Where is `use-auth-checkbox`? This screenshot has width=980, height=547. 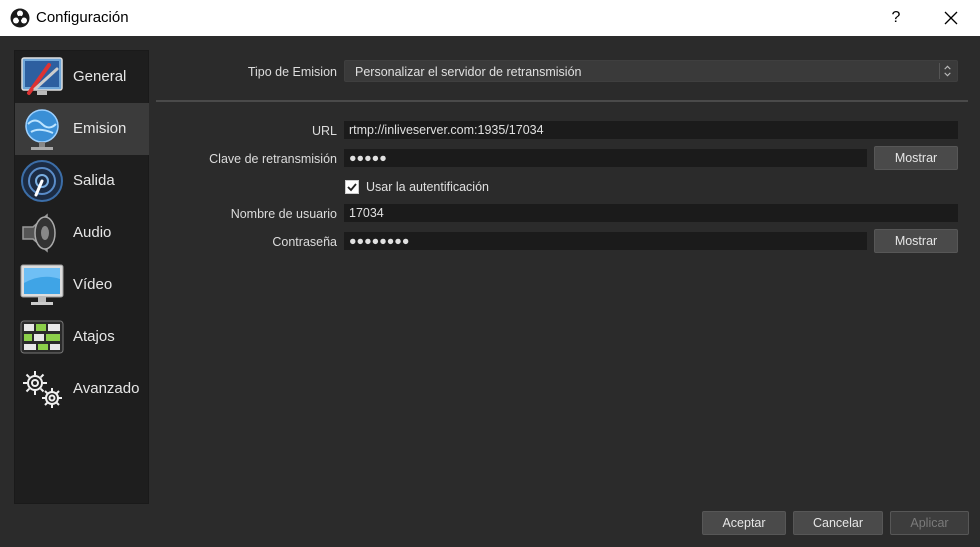 use-auth-checkbox is located at coordinates (352, 187).